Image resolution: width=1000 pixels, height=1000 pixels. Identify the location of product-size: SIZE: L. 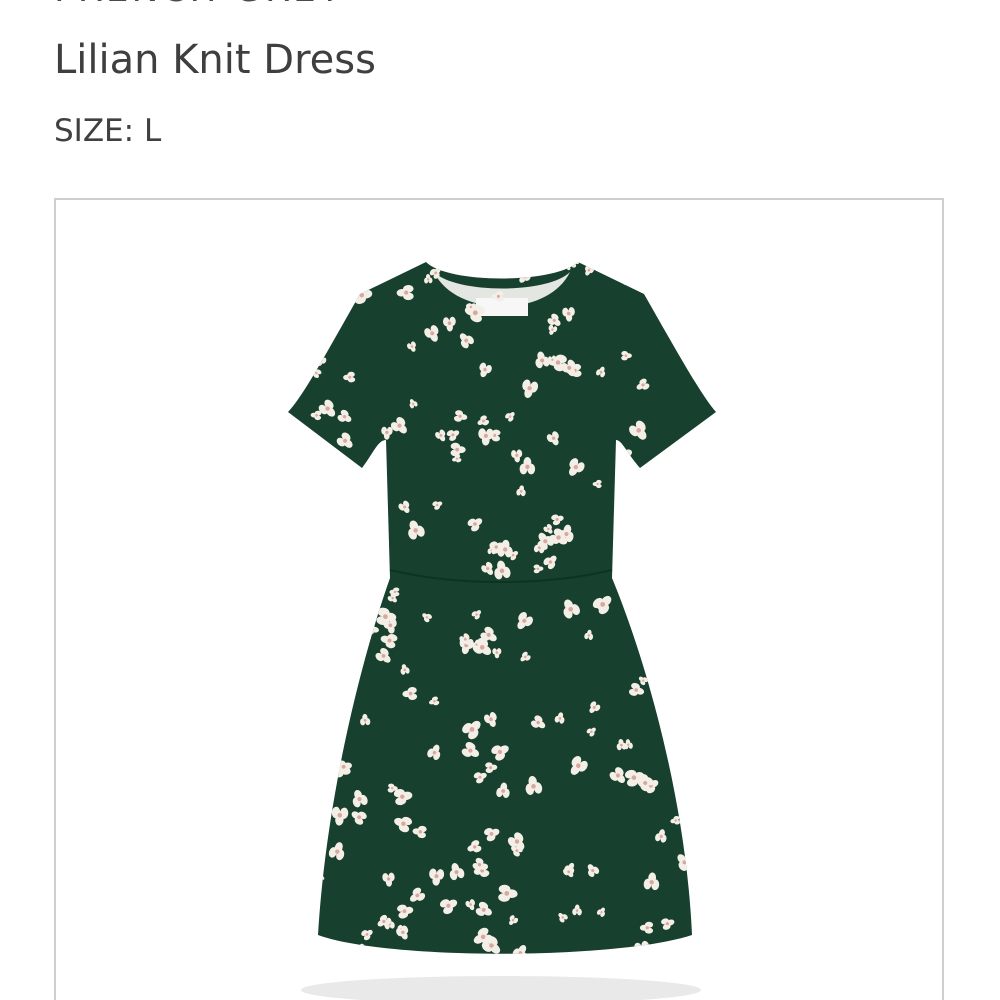
(108, 131).